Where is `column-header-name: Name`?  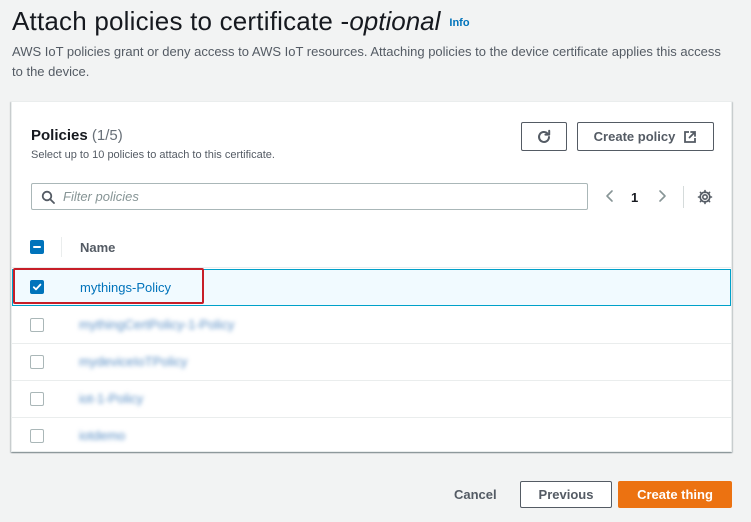 column-header-name: Name is located at coordinates (97, 247).